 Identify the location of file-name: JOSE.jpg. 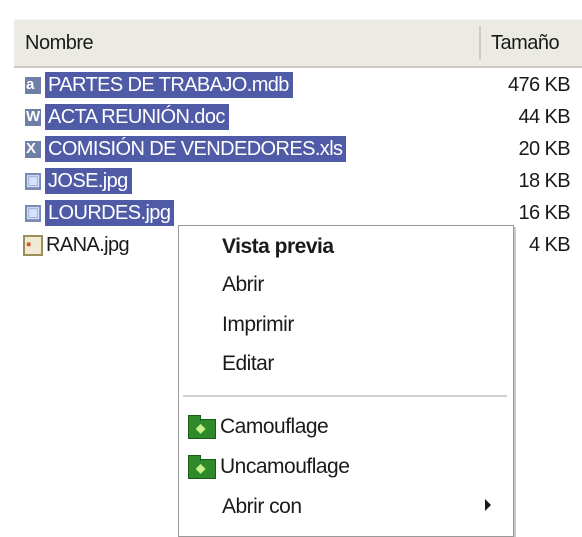
(88, 181).